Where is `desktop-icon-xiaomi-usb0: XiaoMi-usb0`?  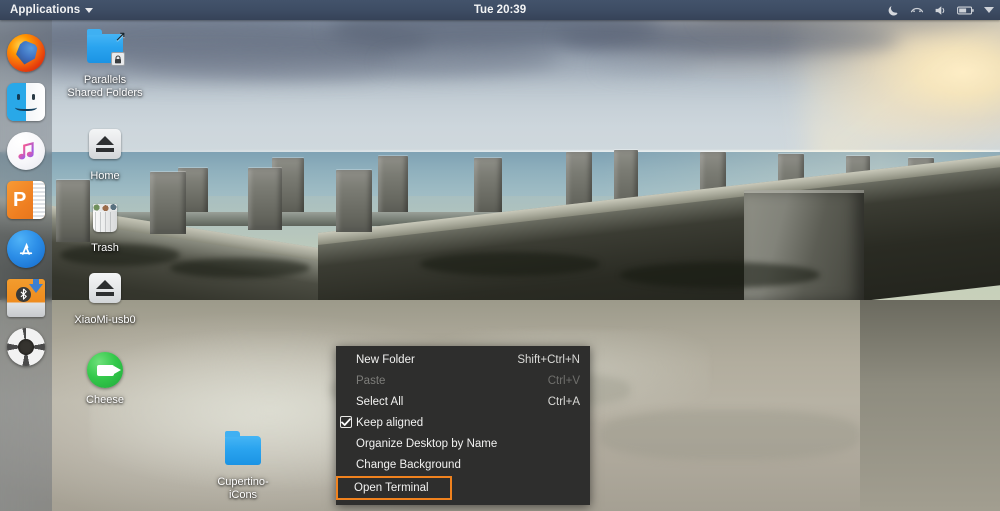
desktop-icon-xiaomi-usb0: XiaoMi-usb0 is located at coordinates (105, 297).